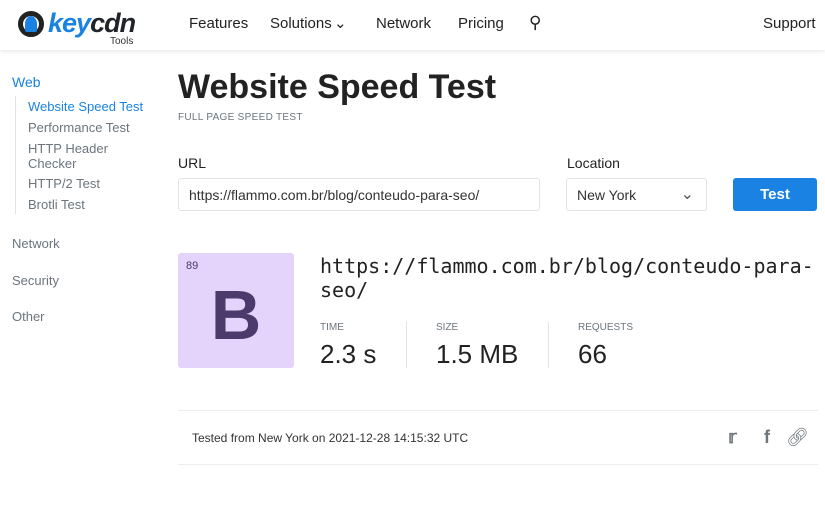  What do you see at coordinates (607, 195) in the screenshot?
I see `location-value: New York` at bounding box center [607, 195].